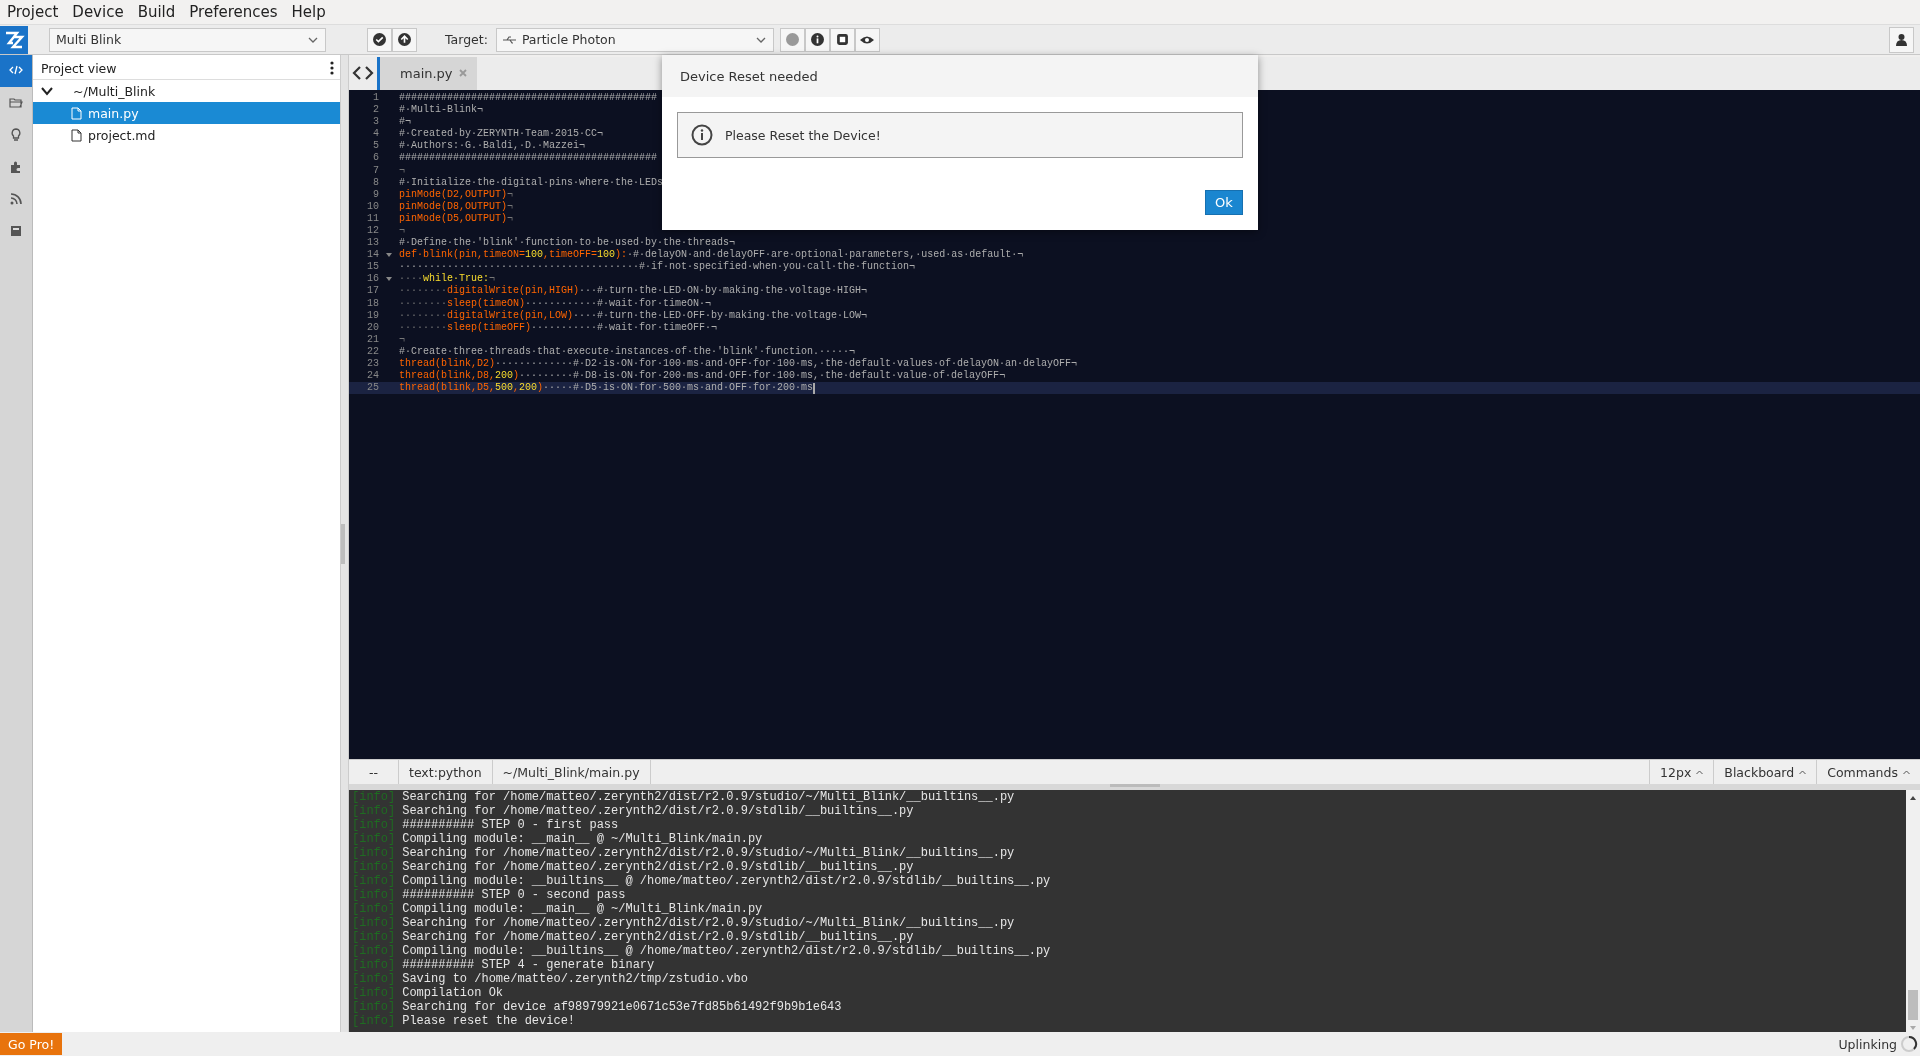  Describe the element at coordinates (842, 39) in the screenshot. I see `chip-button` at that location.